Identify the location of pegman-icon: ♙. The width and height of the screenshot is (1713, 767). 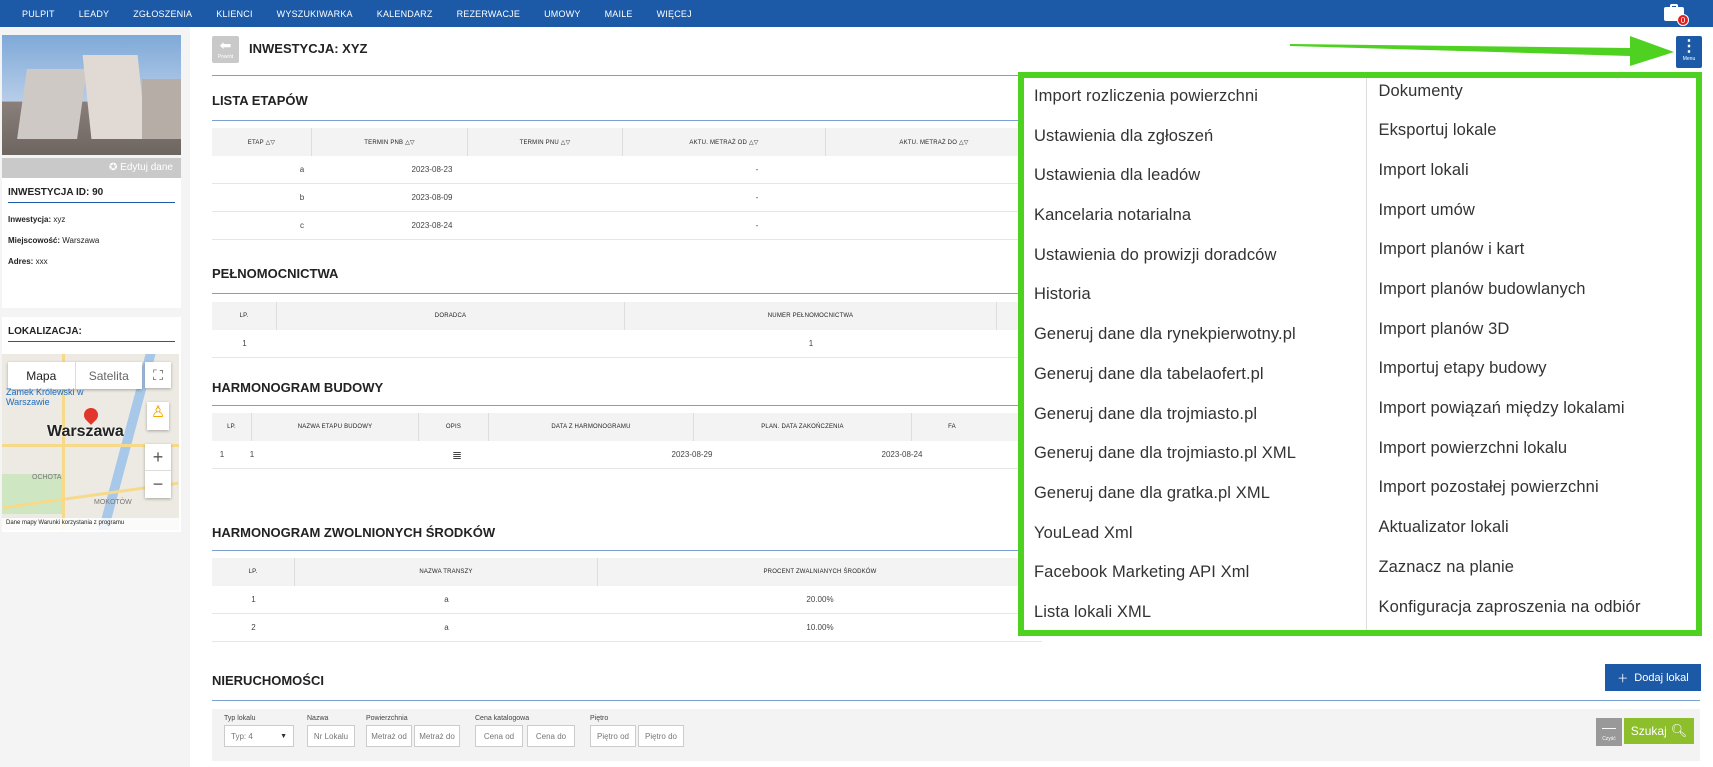
(158, 416).